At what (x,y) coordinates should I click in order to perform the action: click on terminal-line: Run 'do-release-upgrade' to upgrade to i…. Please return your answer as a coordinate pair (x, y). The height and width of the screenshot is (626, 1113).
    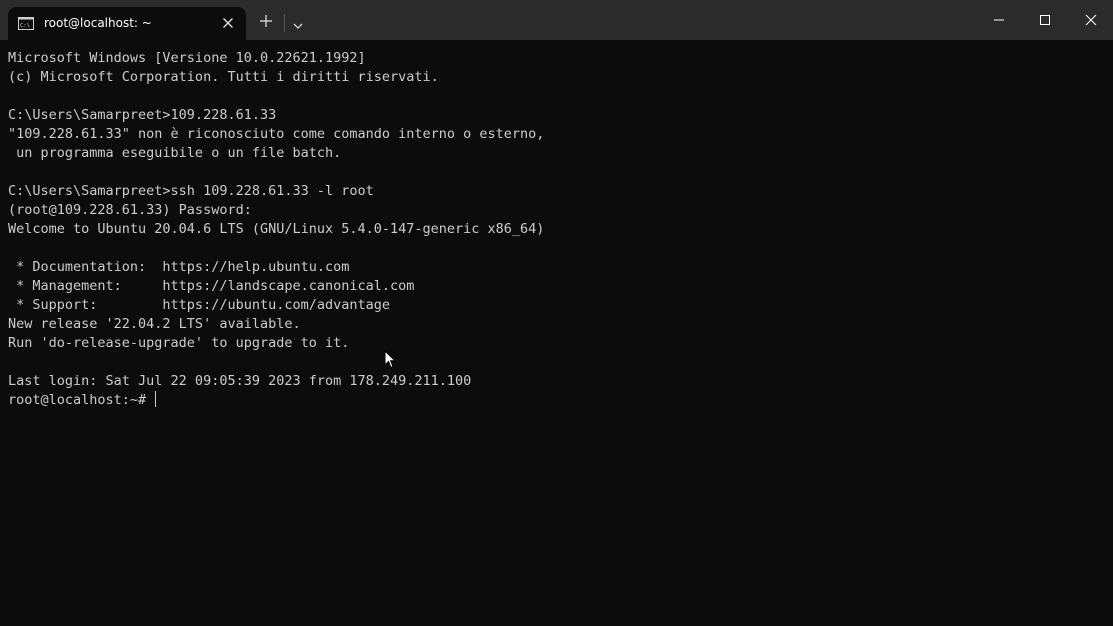
    Looking at the image, I should click on (179, 343).